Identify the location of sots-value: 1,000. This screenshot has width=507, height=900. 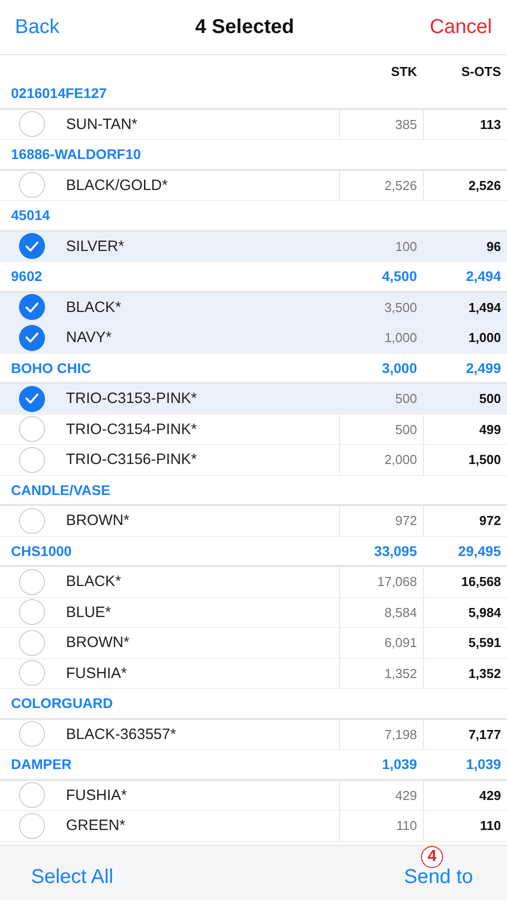
(484, 338).